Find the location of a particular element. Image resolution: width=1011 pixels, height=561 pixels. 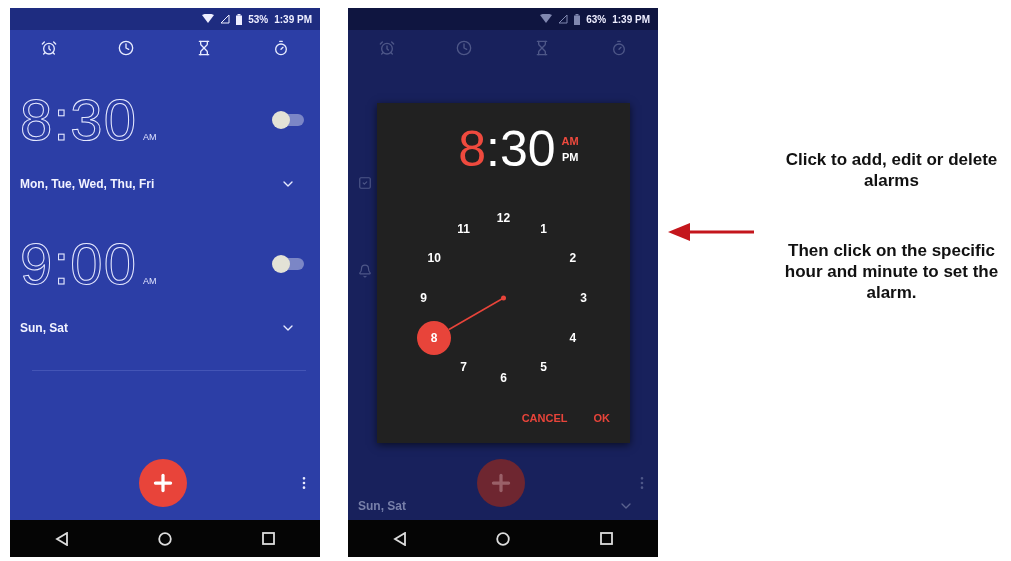

selected-minutes: :30 is located at coordinates (521, 149).